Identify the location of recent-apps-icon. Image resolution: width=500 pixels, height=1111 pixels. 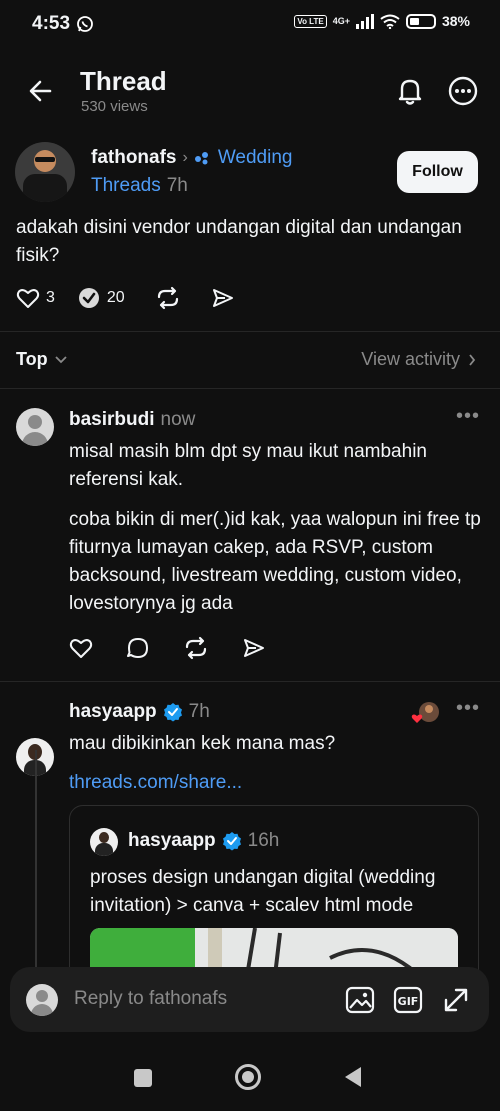
(143, 1078).